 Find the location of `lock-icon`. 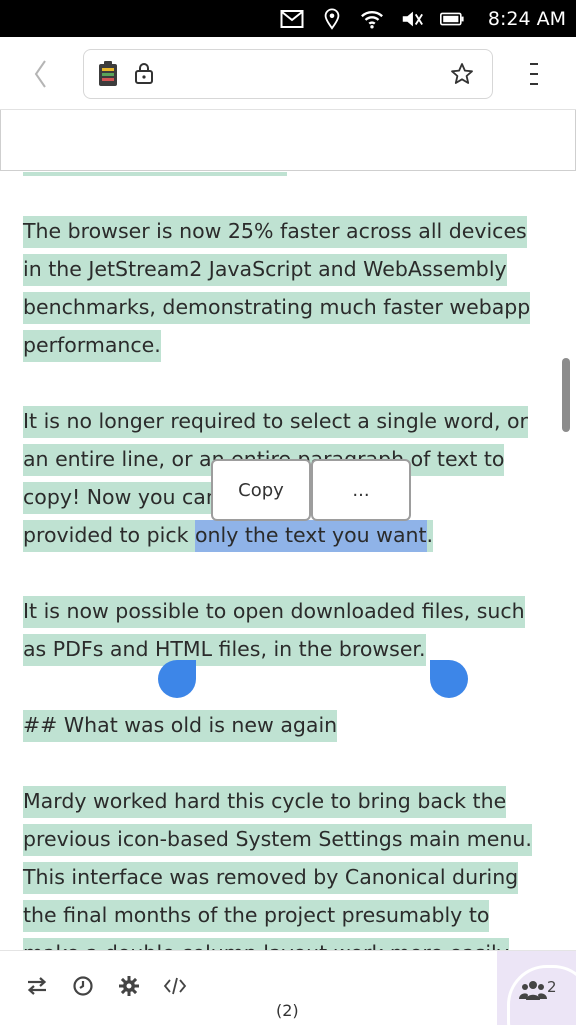

lock-icon is located at coordinates (144, 73).